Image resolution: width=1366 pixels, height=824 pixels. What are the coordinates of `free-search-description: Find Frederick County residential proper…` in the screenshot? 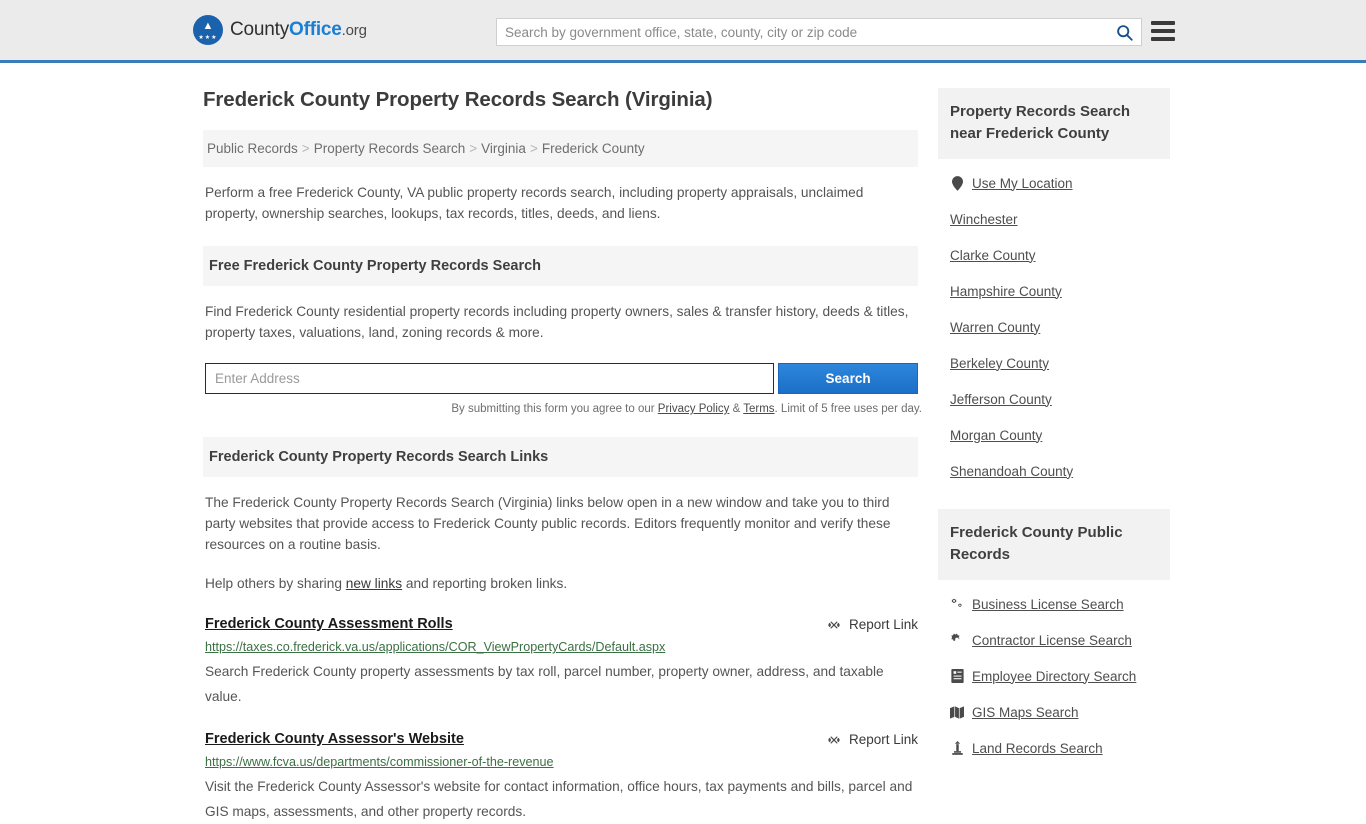 It's located at (557, 322).